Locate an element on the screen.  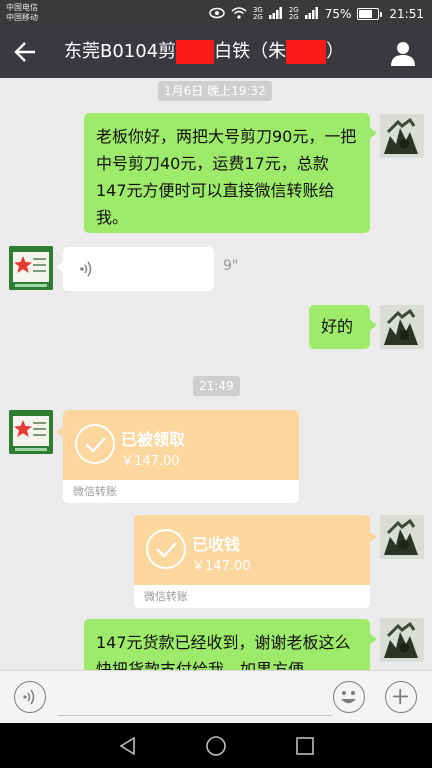
avatar-image is located at coordinates (402, 136).